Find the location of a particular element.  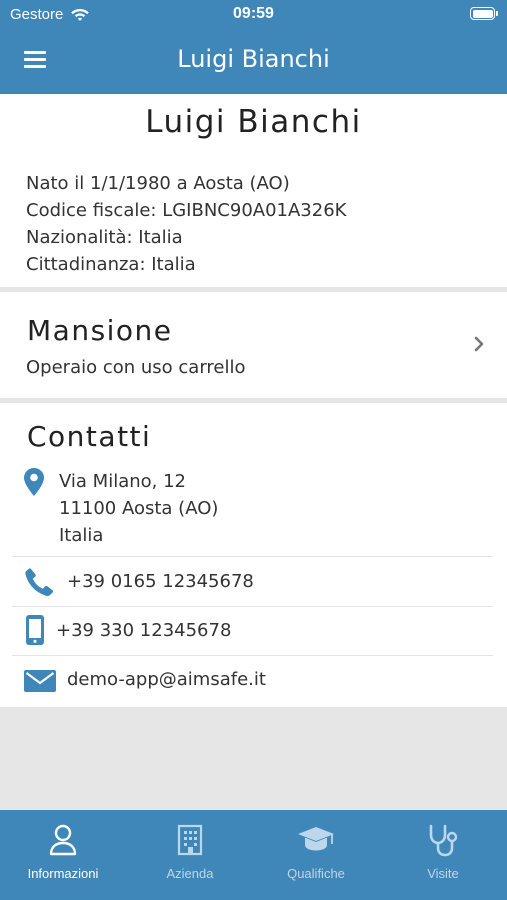

tab-bar: Informazioni Azienda Qualifiche Visite is located at coordinates (253, 855).